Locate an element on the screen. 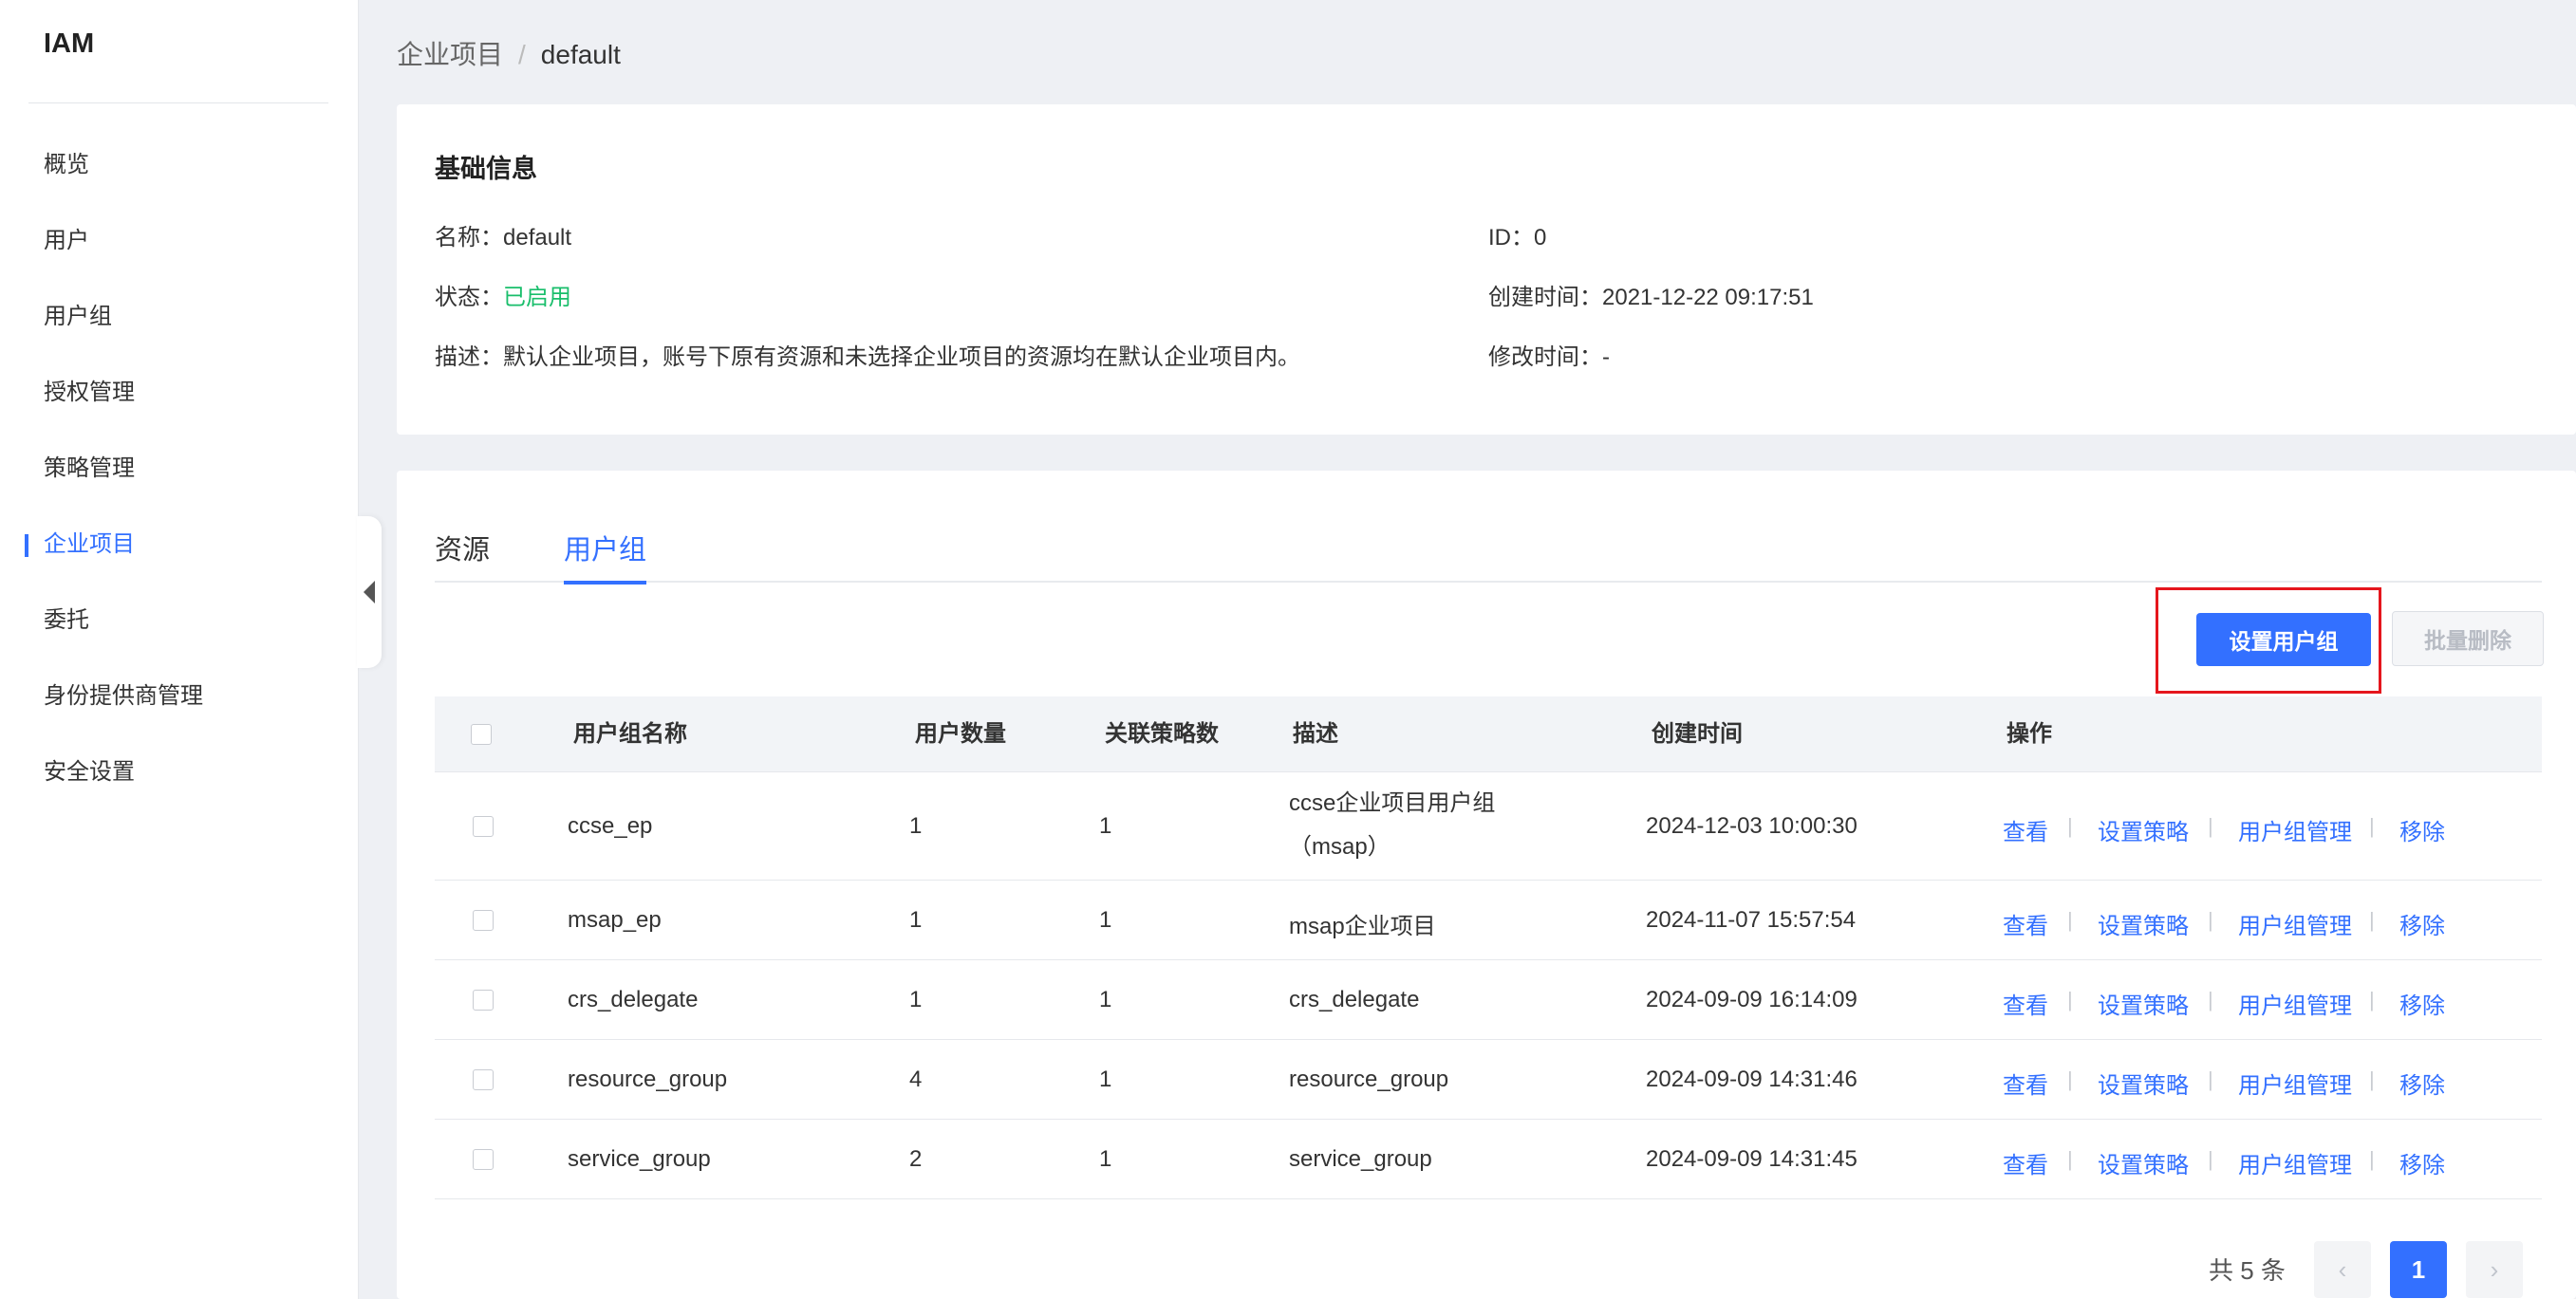 This screenshot has height=1299, width=2576. app-logo-title: IAM is located at coordinates (70, 43).